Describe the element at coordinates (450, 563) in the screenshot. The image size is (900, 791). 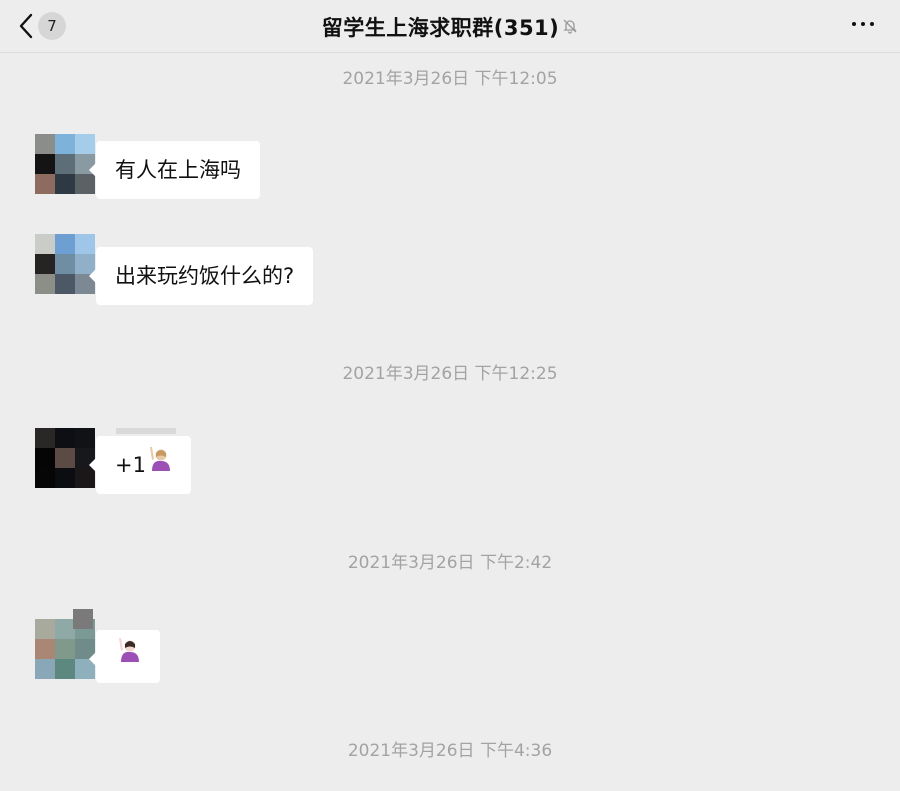
I see `timestamp: 2021年3月26日 下午2:42` at that location.